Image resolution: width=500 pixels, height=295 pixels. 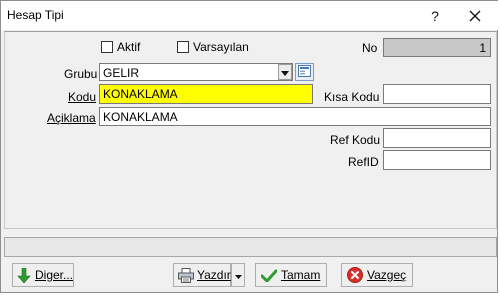 I want to click on refid-field, so click(x=437, y=160).